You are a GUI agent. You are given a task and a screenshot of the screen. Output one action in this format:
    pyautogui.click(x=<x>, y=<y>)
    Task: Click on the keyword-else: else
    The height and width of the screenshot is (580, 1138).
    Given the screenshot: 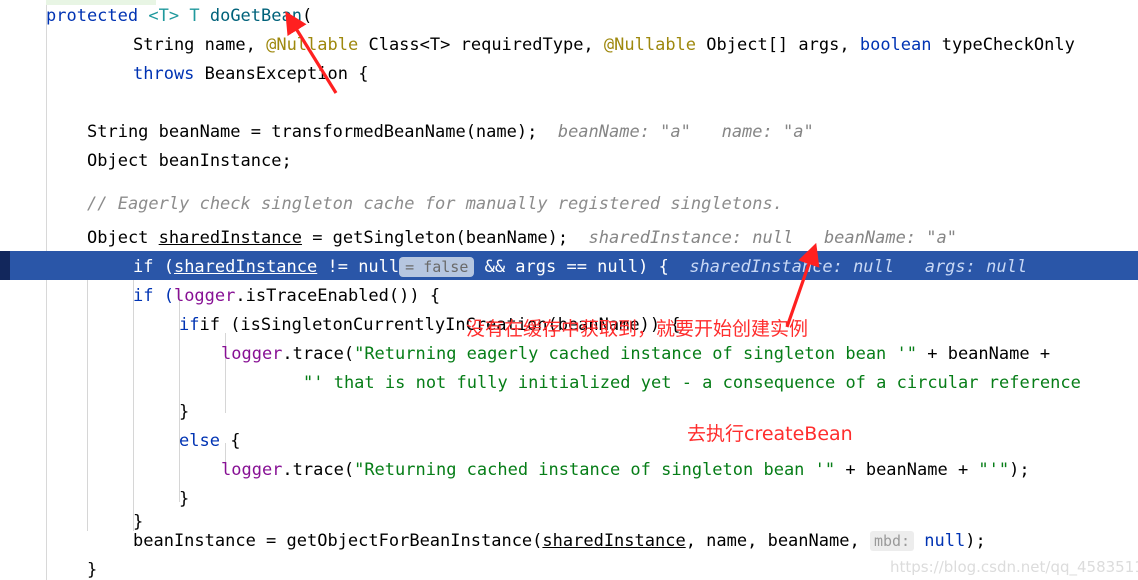 What is the action you would take?
    pyautogui.click(x=199, y=441)
    